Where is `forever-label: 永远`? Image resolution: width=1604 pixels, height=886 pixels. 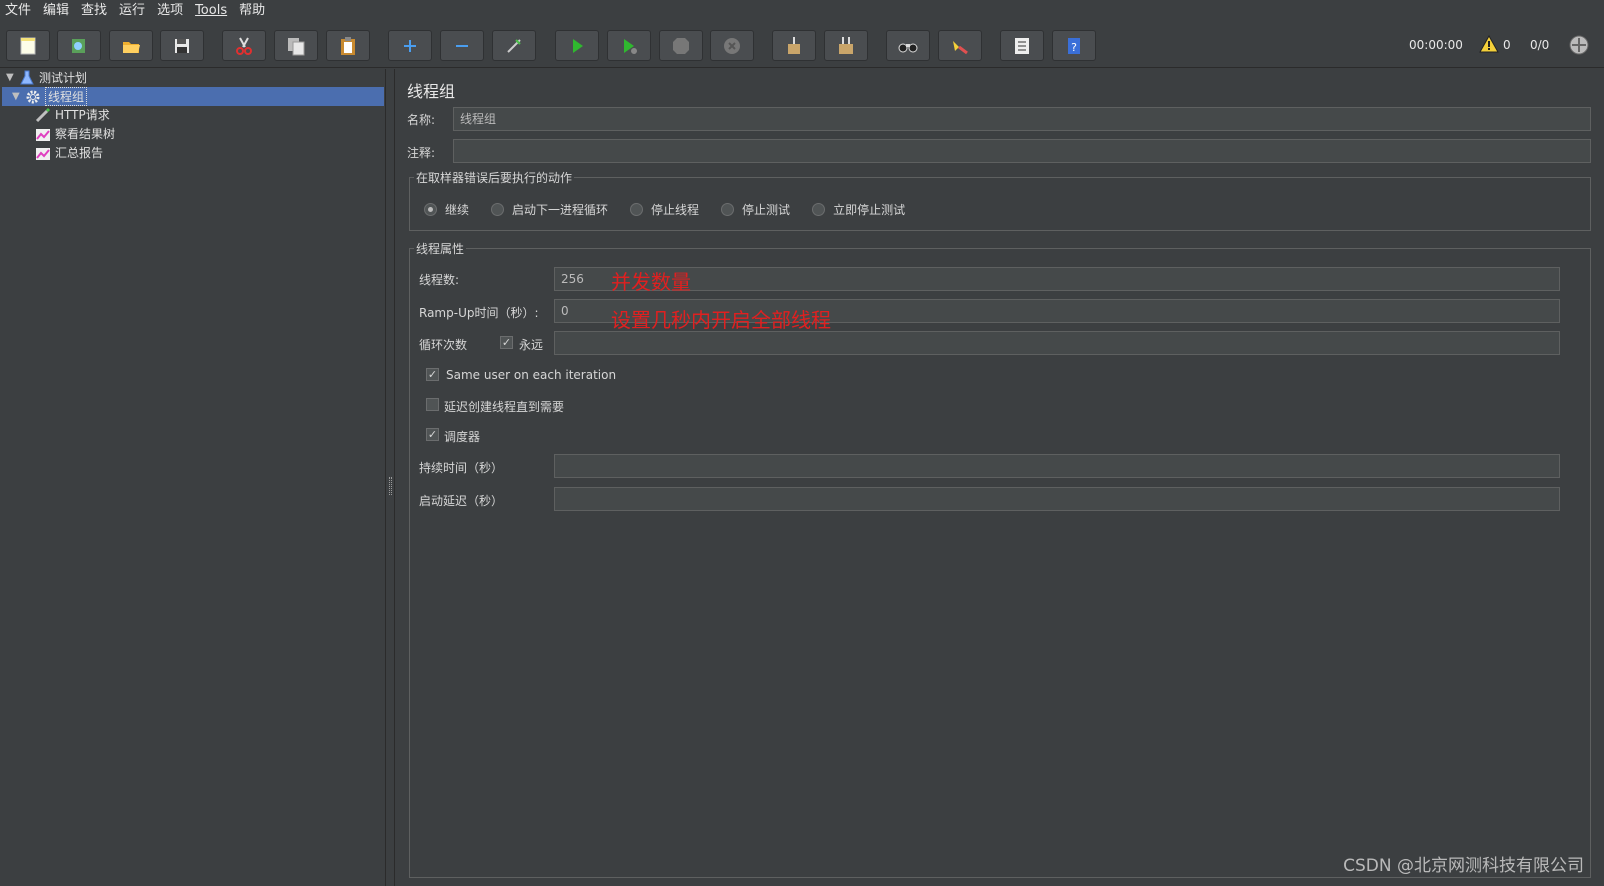
forever-label: 永远 is located at coordinates (531, 344).